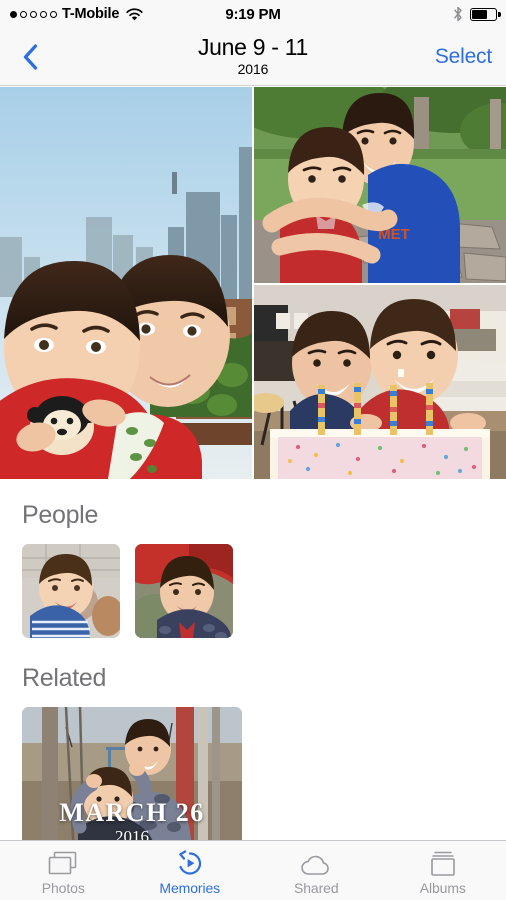 The width and height of the screenshot is (506, 900). What do you see at coordinates (463, 57) in the screenshot?
I see `select-button: Select` at bounding box center [463, 57].